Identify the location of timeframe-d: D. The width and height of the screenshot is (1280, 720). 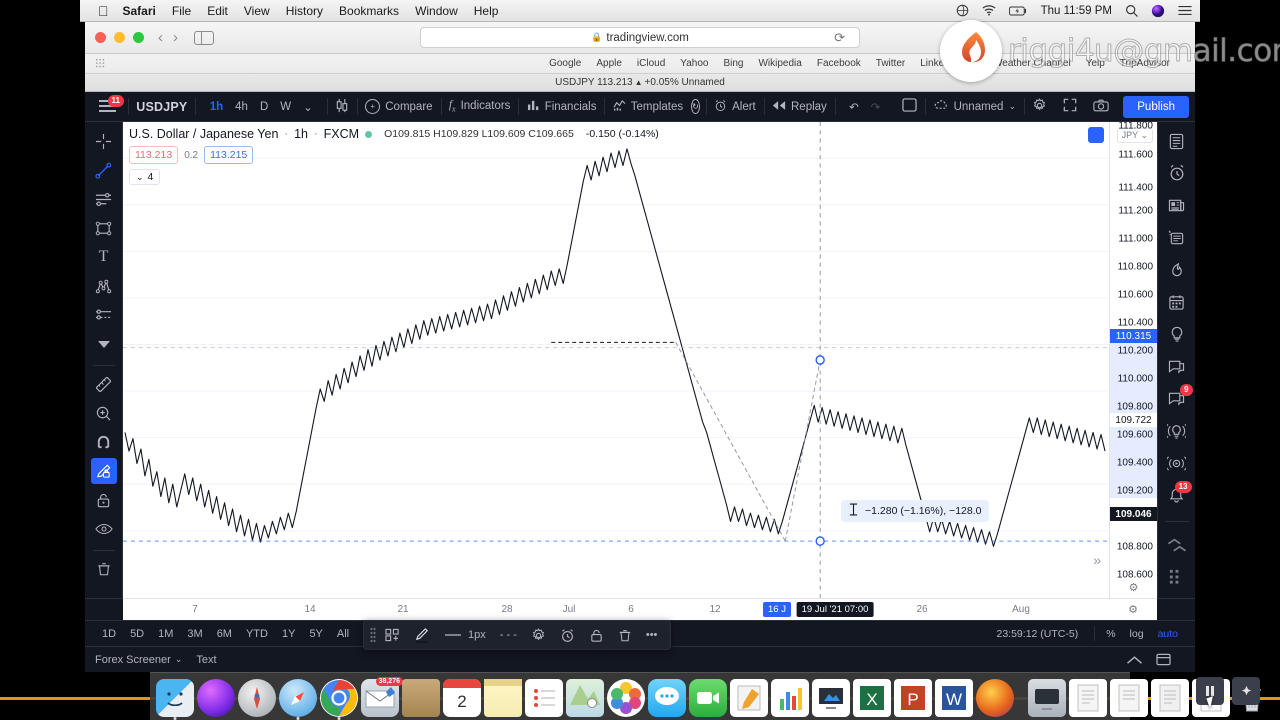
(264, 107).